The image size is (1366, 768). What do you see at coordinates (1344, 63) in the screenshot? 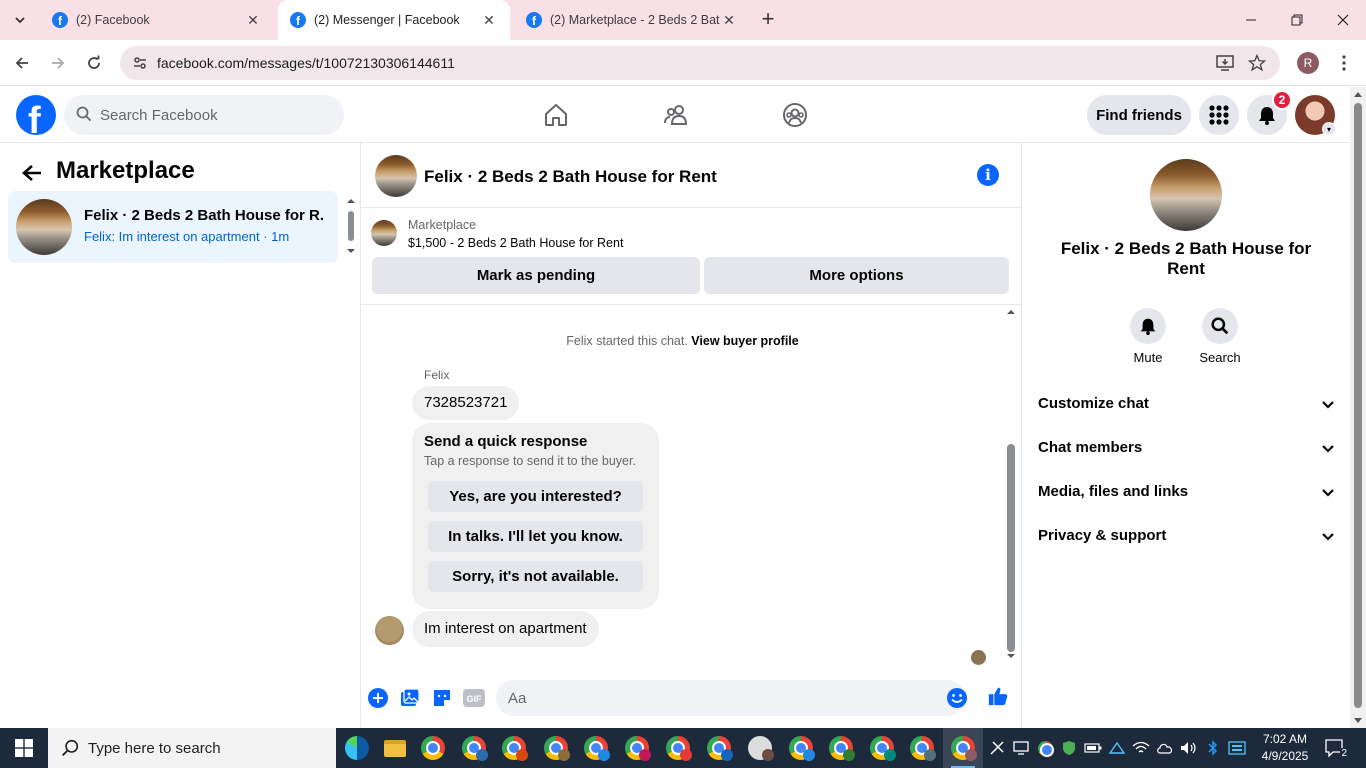
I see `browser-menu-button` at bounding box center [1344, 63].